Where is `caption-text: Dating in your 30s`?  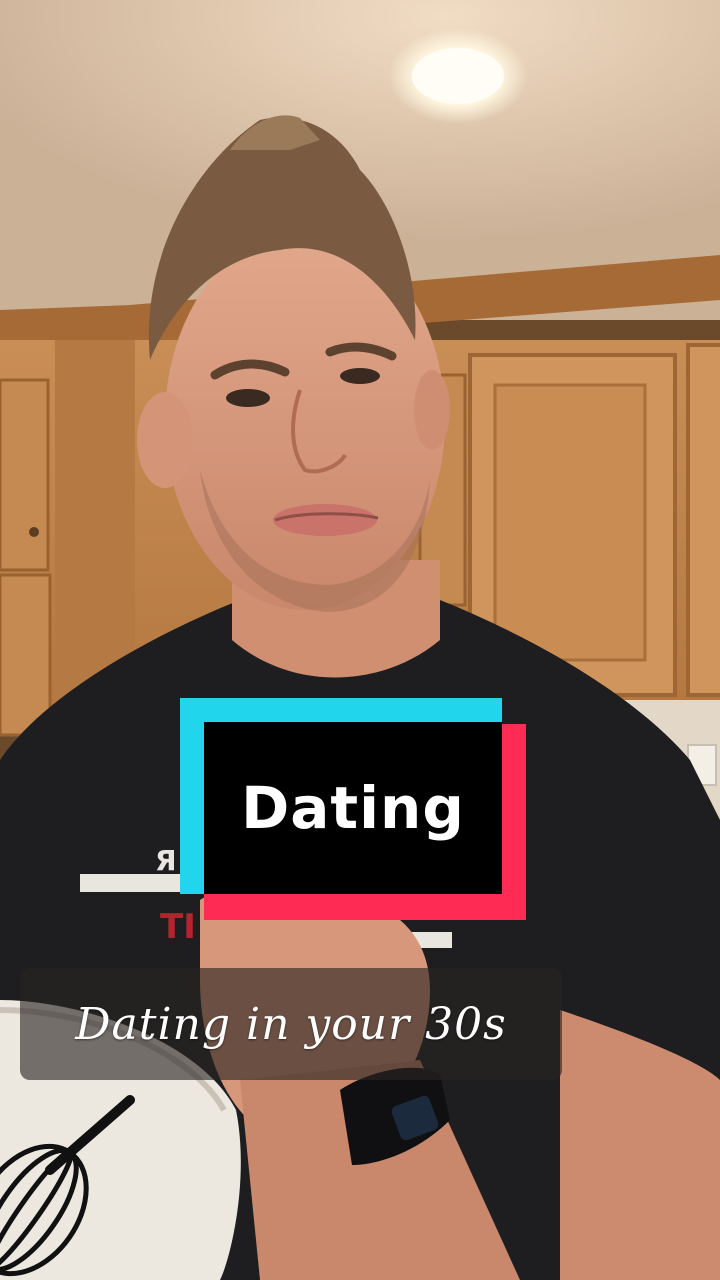
caption-text: Dating in your 30s is located at coordinates (291, 1024).